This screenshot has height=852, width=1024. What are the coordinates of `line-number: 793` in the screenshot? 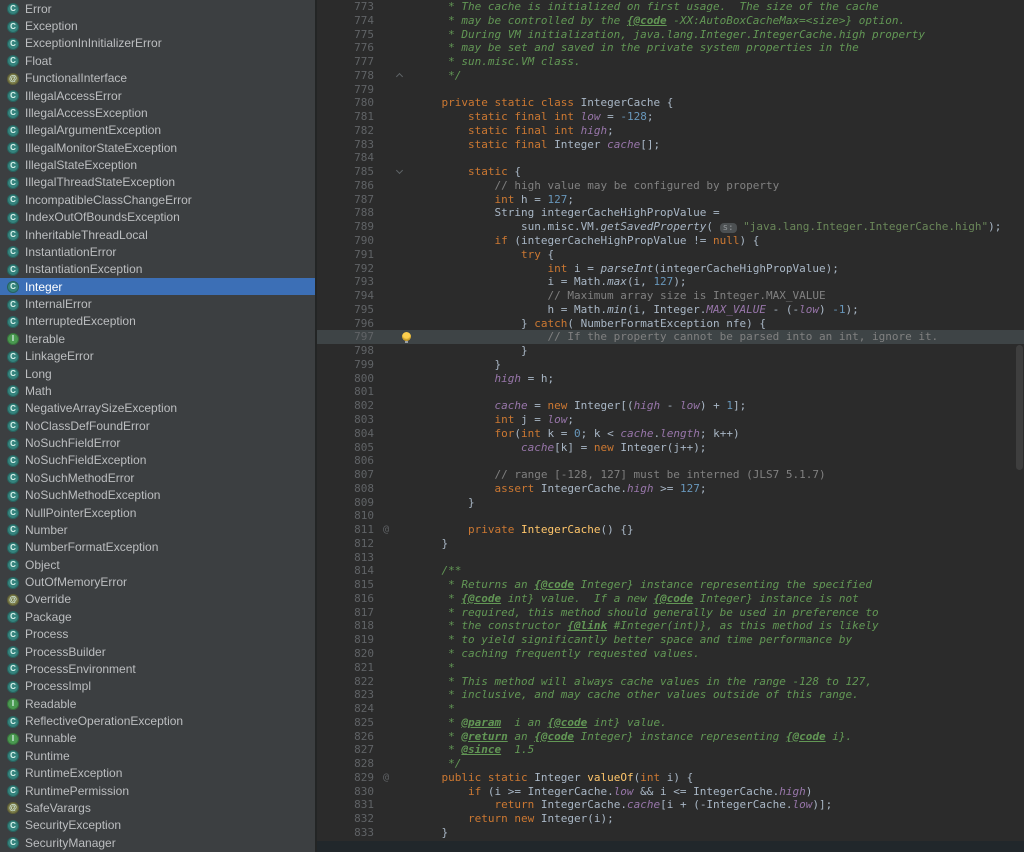 It's located at (348, 282).